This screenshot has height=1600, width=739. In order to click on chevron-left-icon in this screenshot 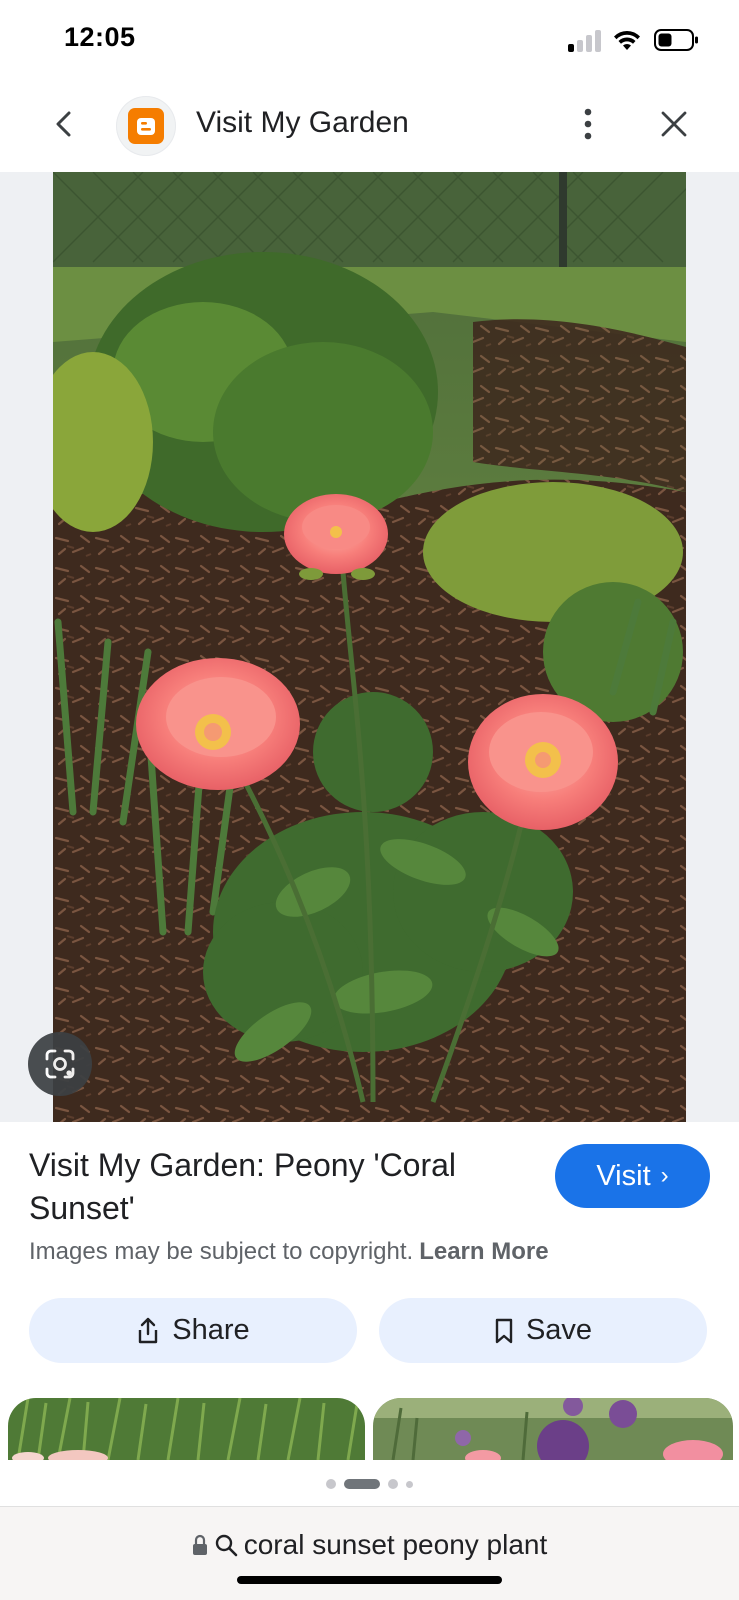, I will do `click(63, 124)`.